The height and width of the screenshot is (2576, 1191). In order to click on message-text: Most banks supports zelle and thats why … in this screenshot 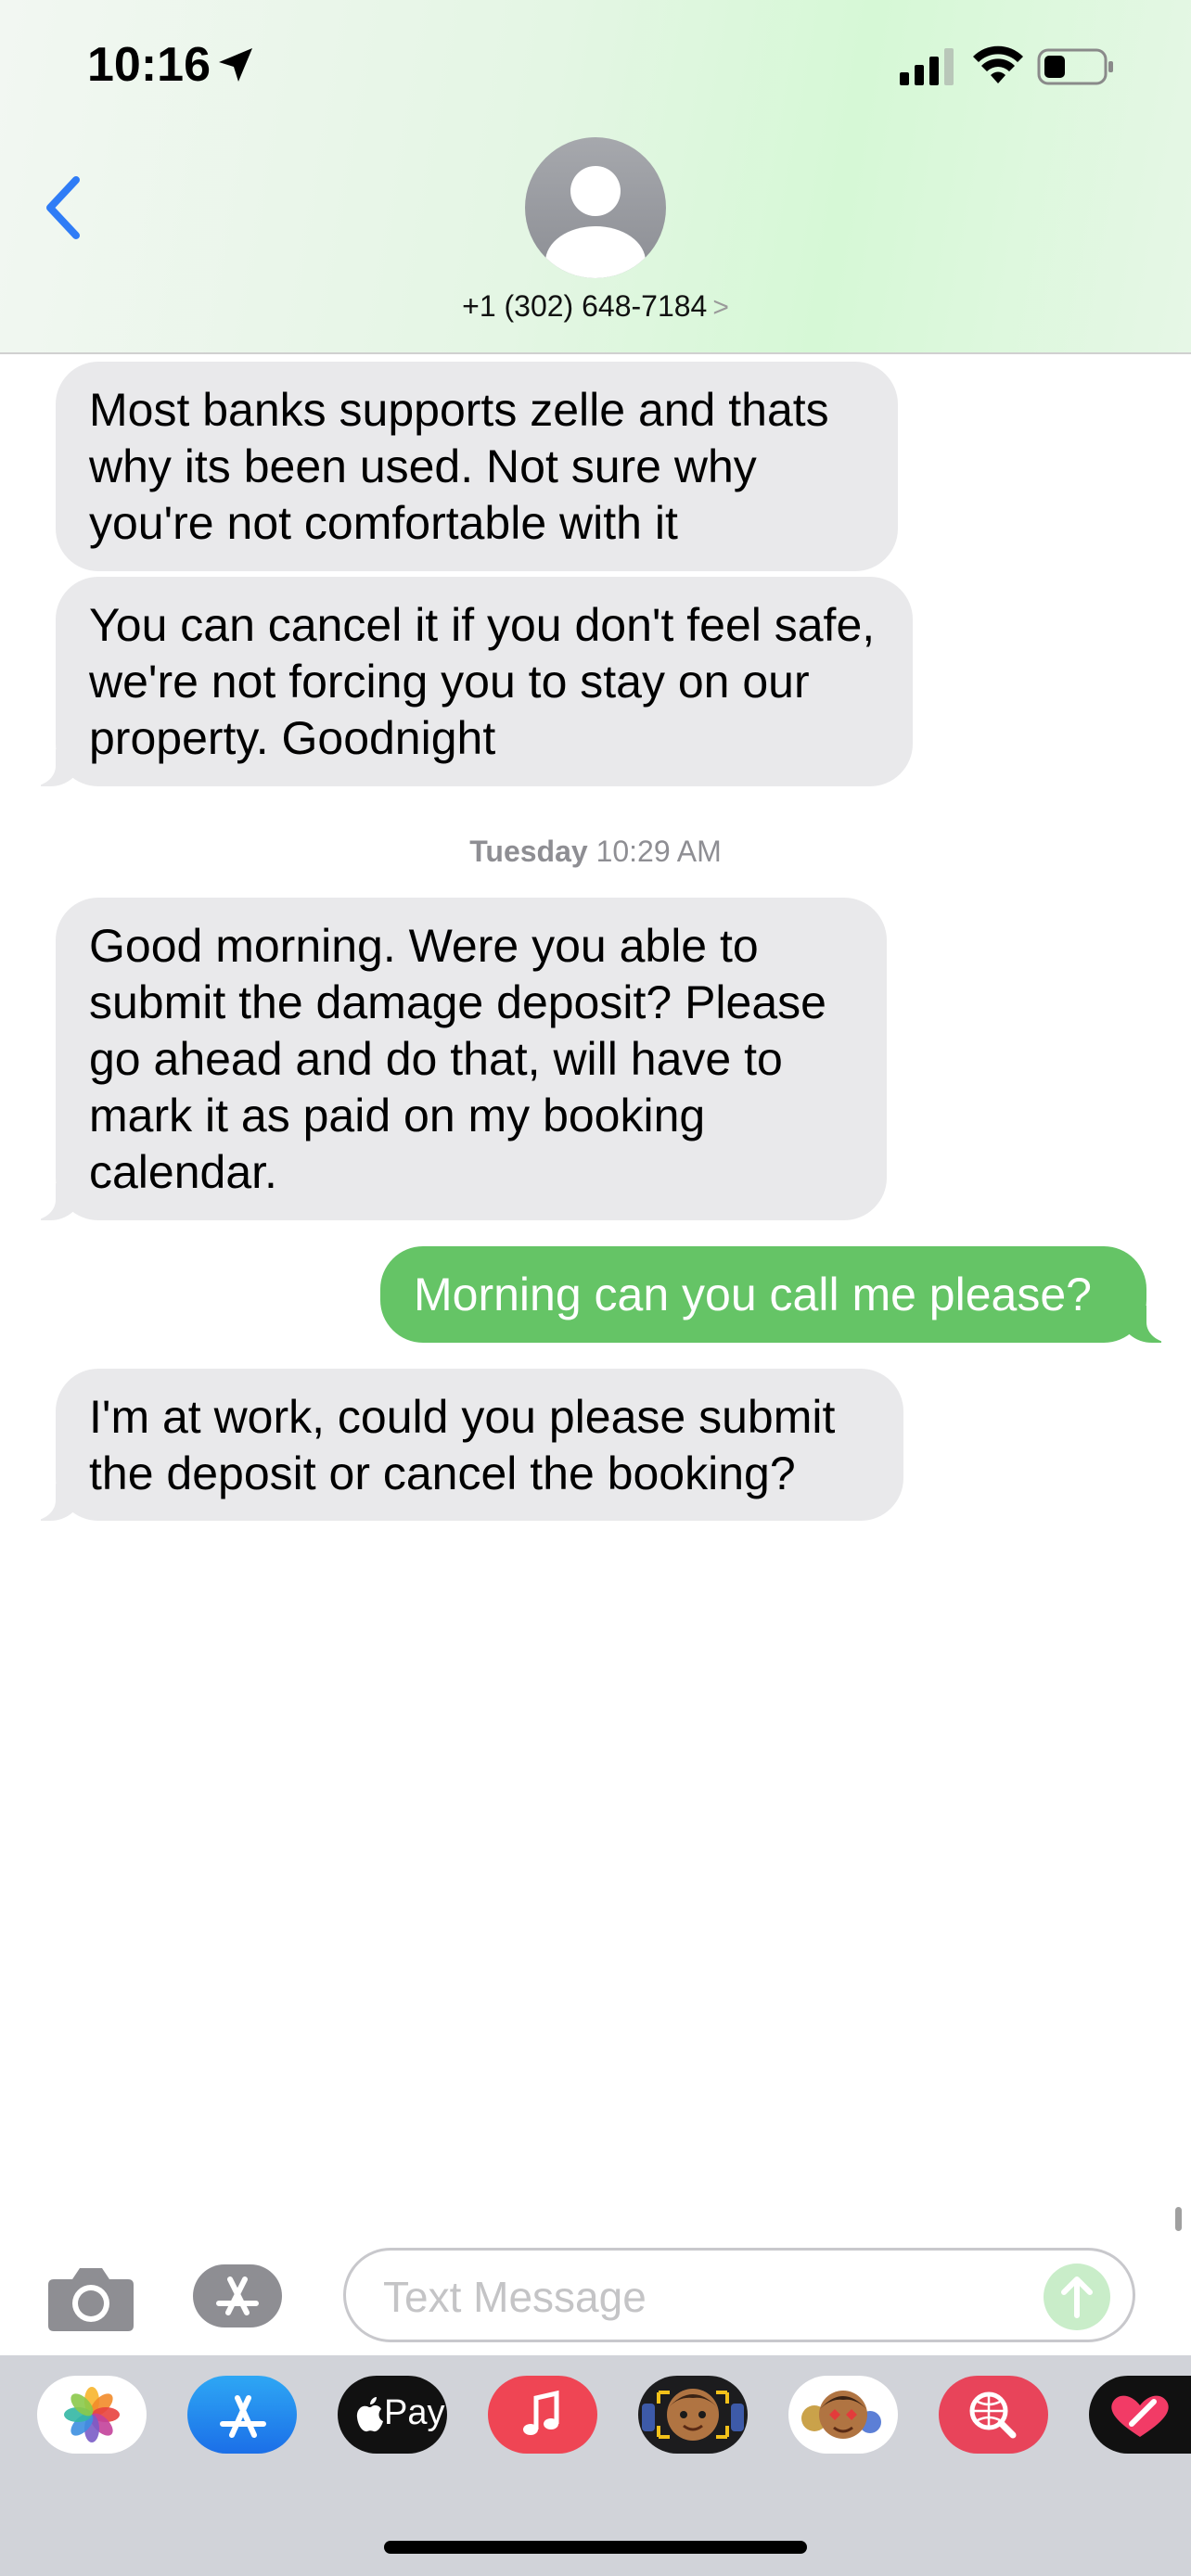, I will do `click(459, 467)`.